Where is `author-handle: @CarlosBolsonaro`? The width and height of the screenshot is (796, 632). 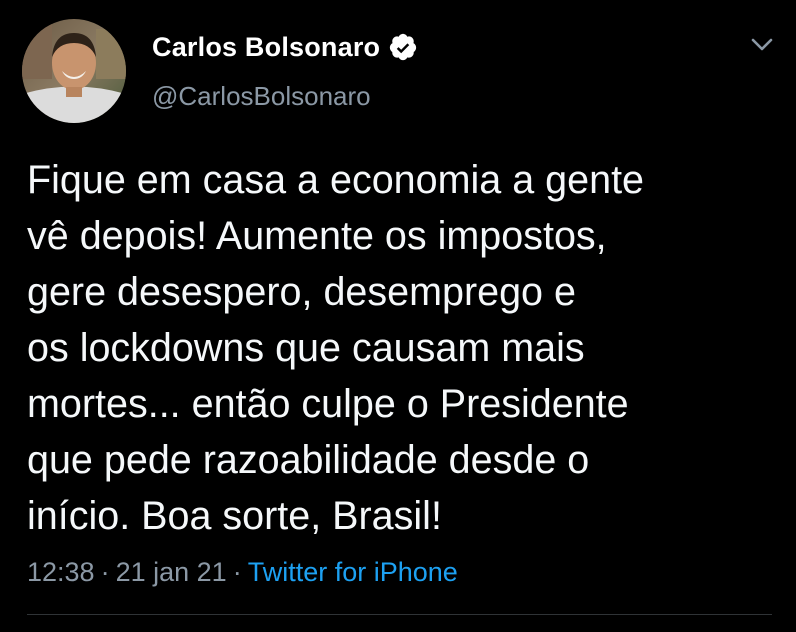
author-handle: @CarlosBolsonaro is located at coordinates (261, 96).